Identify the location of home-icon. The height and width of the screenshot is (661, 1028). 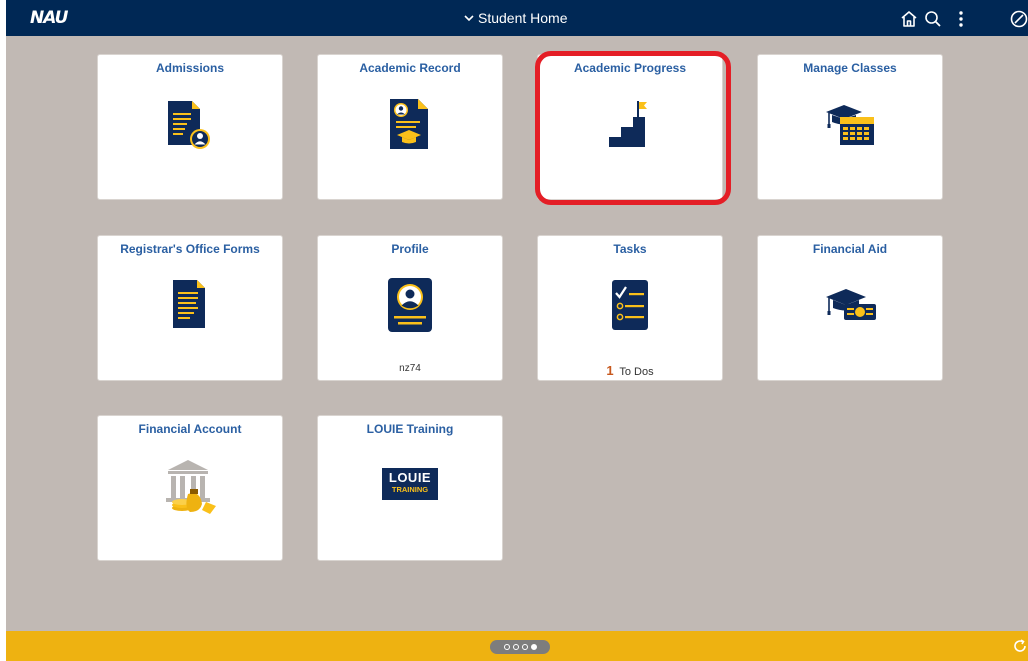
(909, 19).